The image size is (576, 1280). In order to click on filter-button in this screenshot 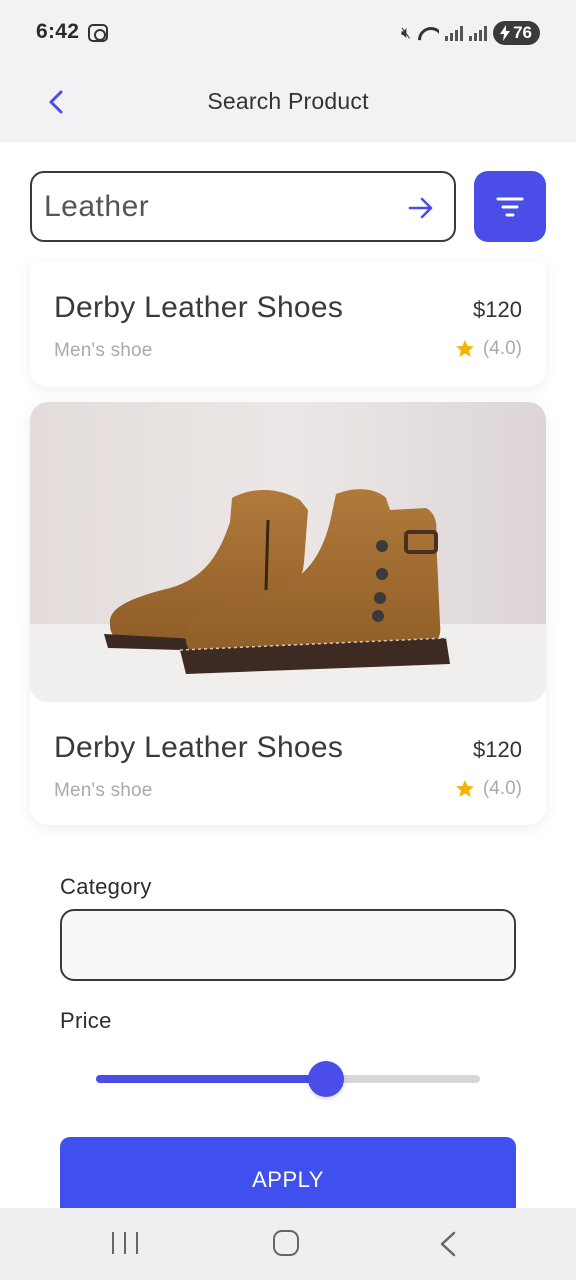, I will do `click(510, 206)`.